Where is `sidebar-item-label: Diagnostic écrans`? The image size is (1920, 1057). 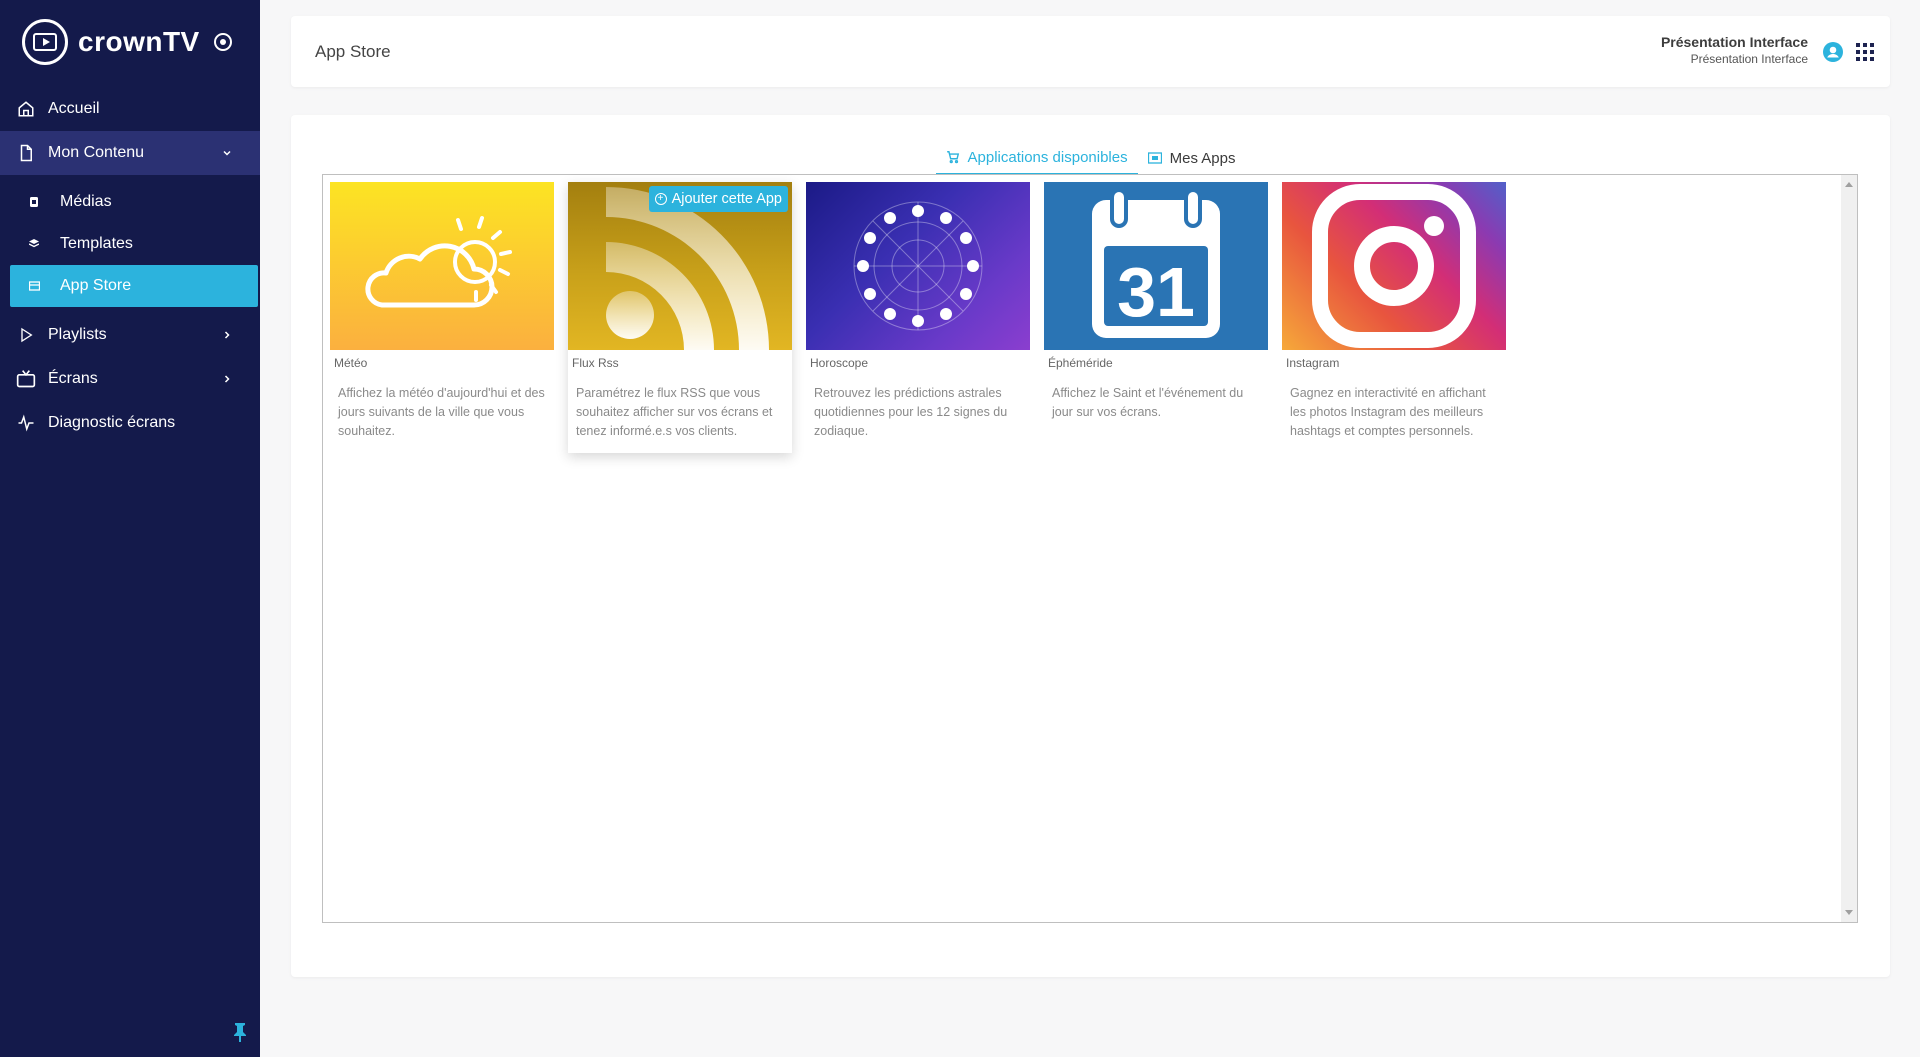 sidebar-item-label: Diagnostic écrans is located at coordinates (112, 422).